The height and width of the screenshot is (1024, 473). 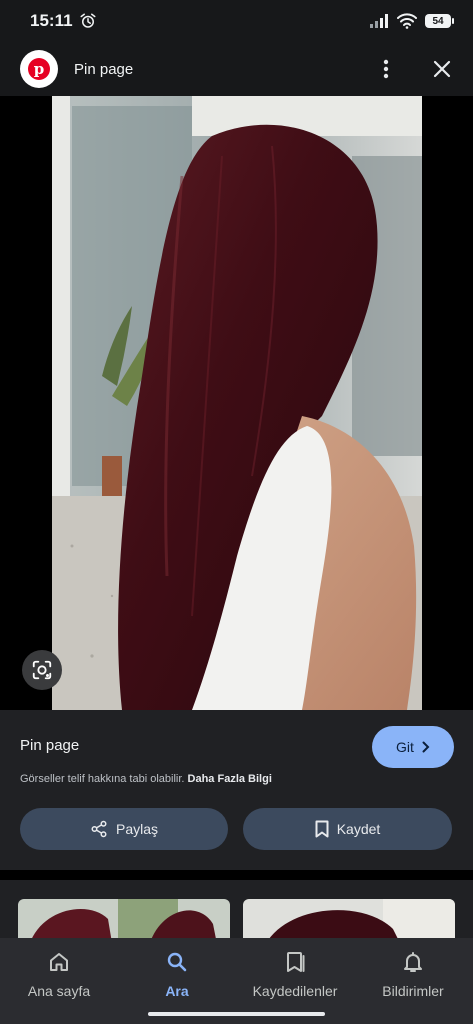 What do you see at coordinates (236, 1014) in the screenshot?
I see `gesture-handle` at bounding box center [236, 1014].